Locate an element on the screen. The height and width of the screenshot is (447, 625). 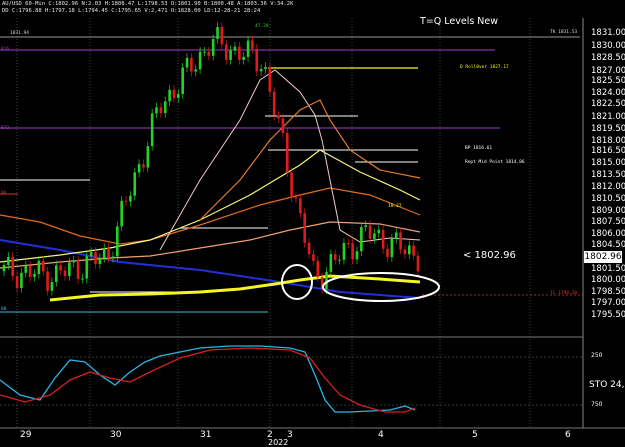
price-tick: 1807.50 is located at coordinates (608, 222).